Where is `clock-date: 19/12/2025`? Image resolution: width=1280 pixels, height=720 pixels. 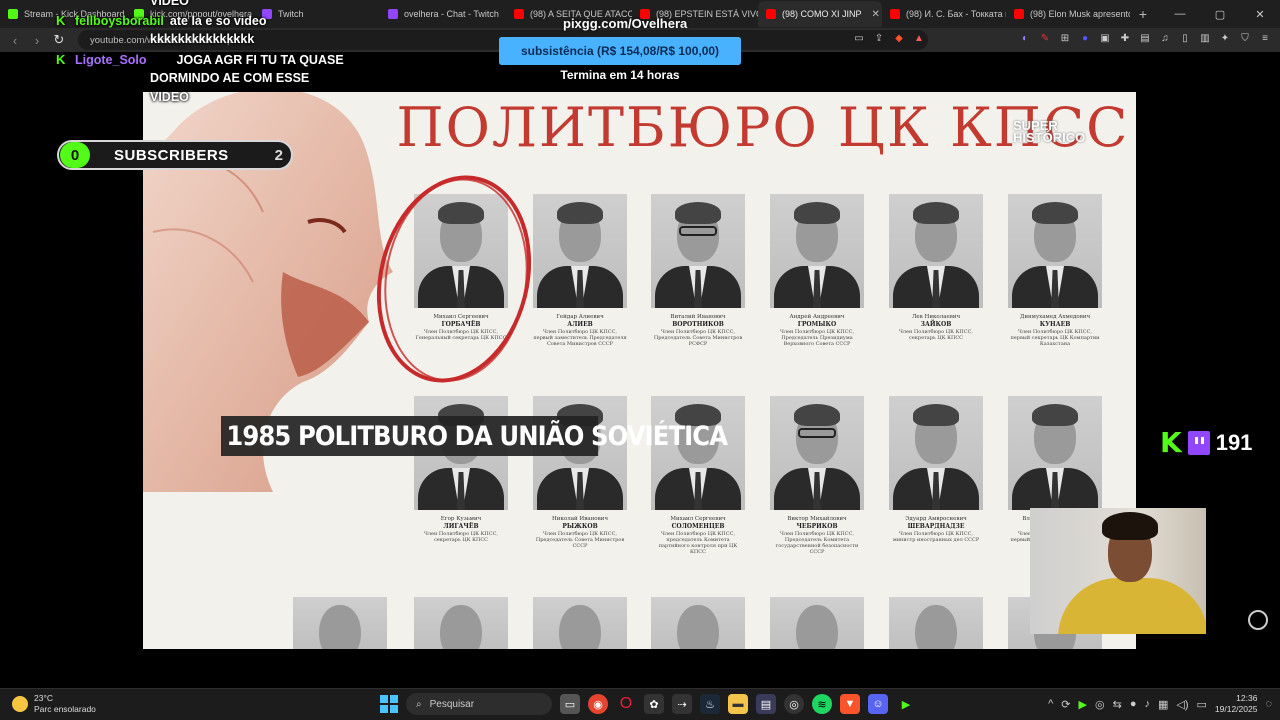
clock-date: 19/12/2025 is located at coordinates (1236, 709).